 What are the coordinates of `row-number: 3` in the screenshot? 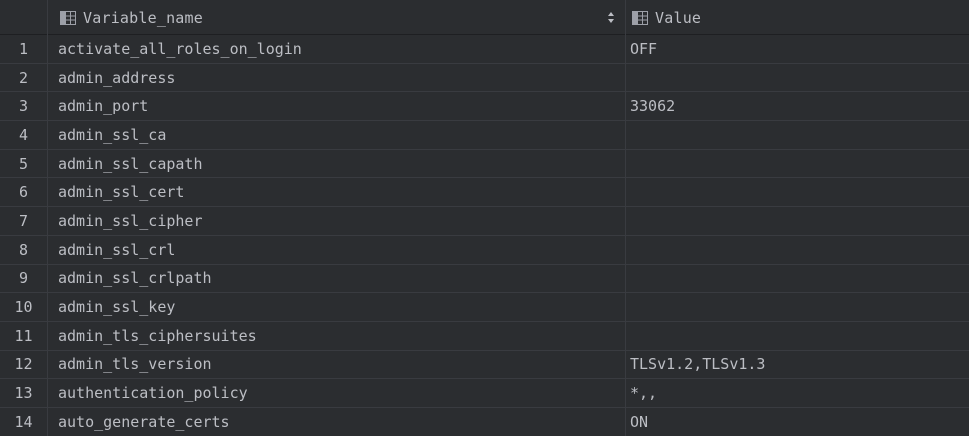 It's located at (24, 106).